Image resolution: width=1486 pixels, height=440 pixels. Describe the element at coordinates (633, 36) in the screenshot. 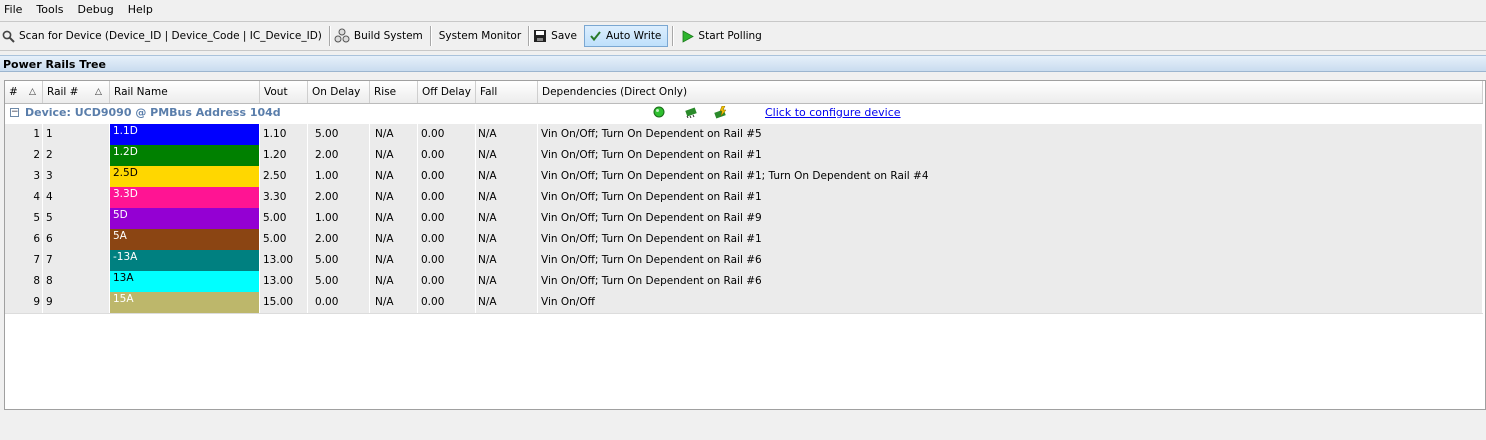

I see `auto-write-label: Auto Write` at that location.